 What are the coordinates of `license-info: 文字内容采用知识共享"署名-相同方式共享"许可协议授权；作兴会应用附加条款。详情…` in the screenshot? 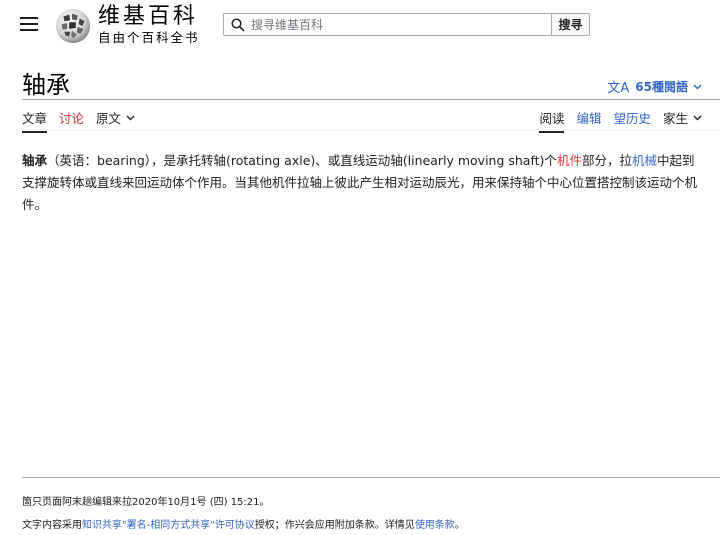 It's located at (243, 523).